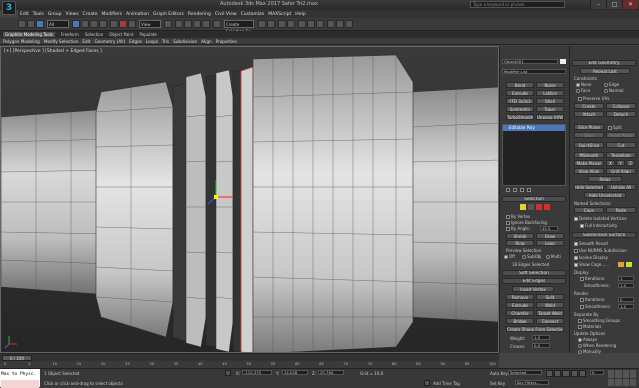 The image size is (639, 388). Describe the element at coordinates (599, 320) in the screenshot. I see `smoothing-groups-option: Smoothing Groups` at that location.